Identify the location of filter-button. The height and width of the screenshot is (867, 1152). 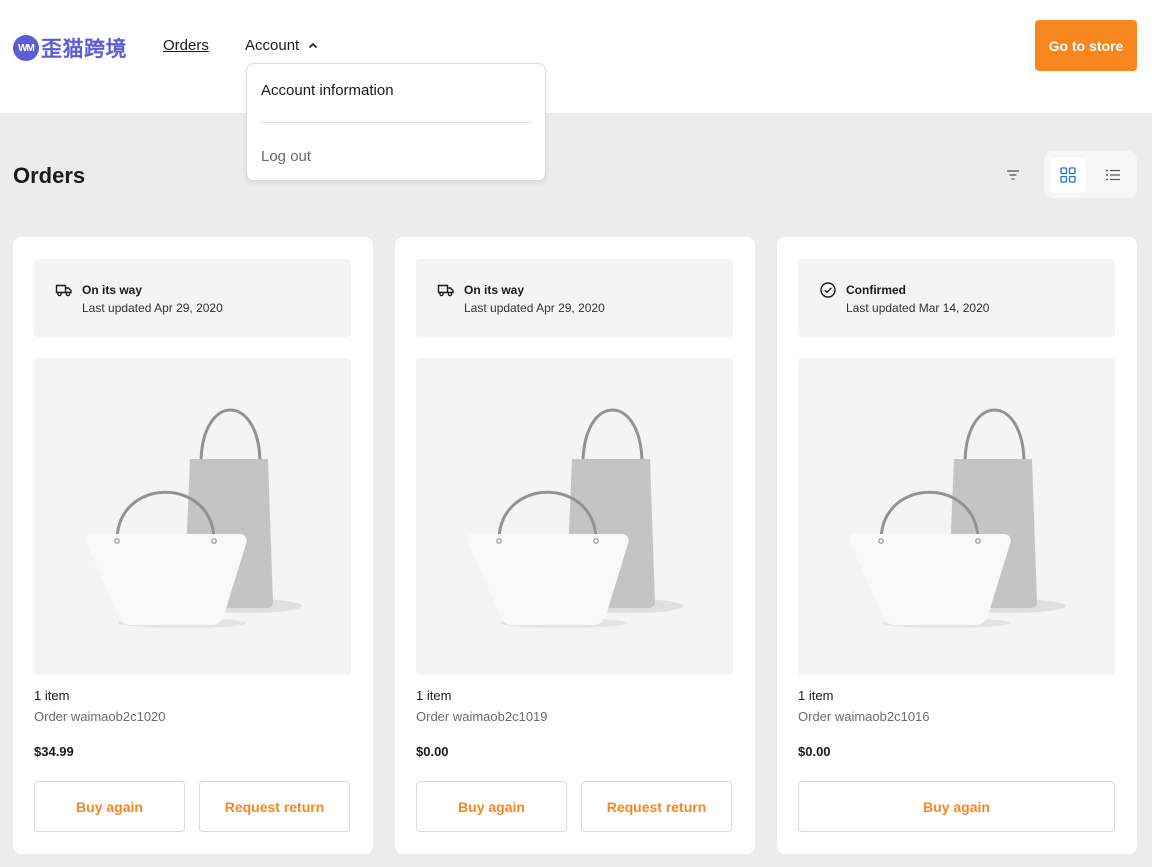
(1013, 175).